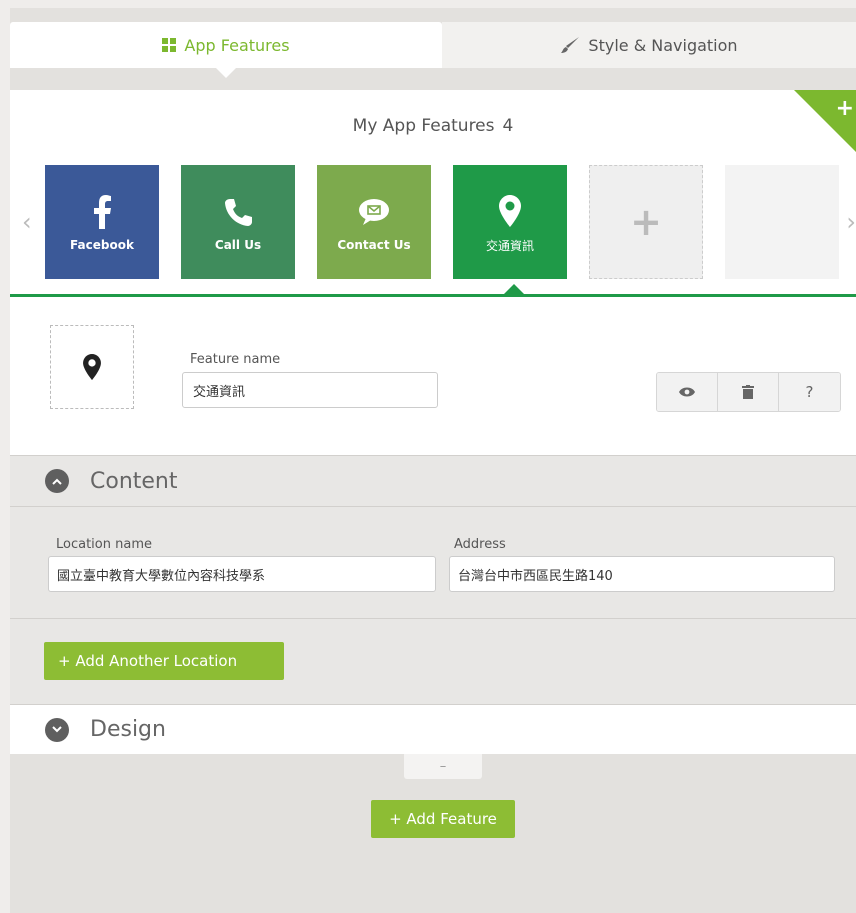 This screenshot has height=913, width=856. What do you see at coordinates (480, 544) in the screenshot?
I see `address-label: Address` at bounding box center [480, 544].